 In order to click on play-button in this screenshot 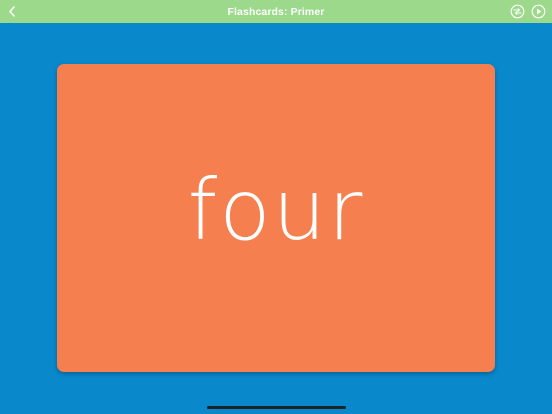, I will do `click(538, 11)`.